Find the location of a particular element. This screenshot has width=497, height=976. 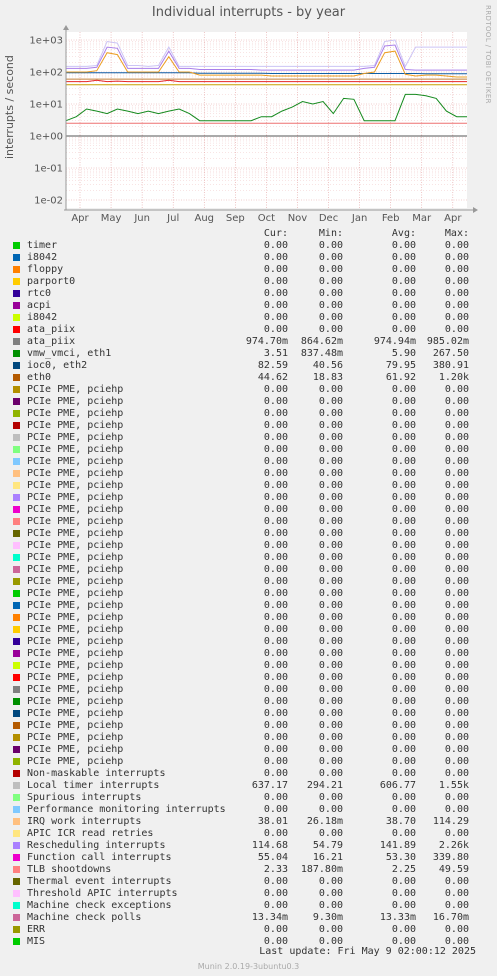

y-tick-label: 1e+00 is located at coordinates (46, 137).